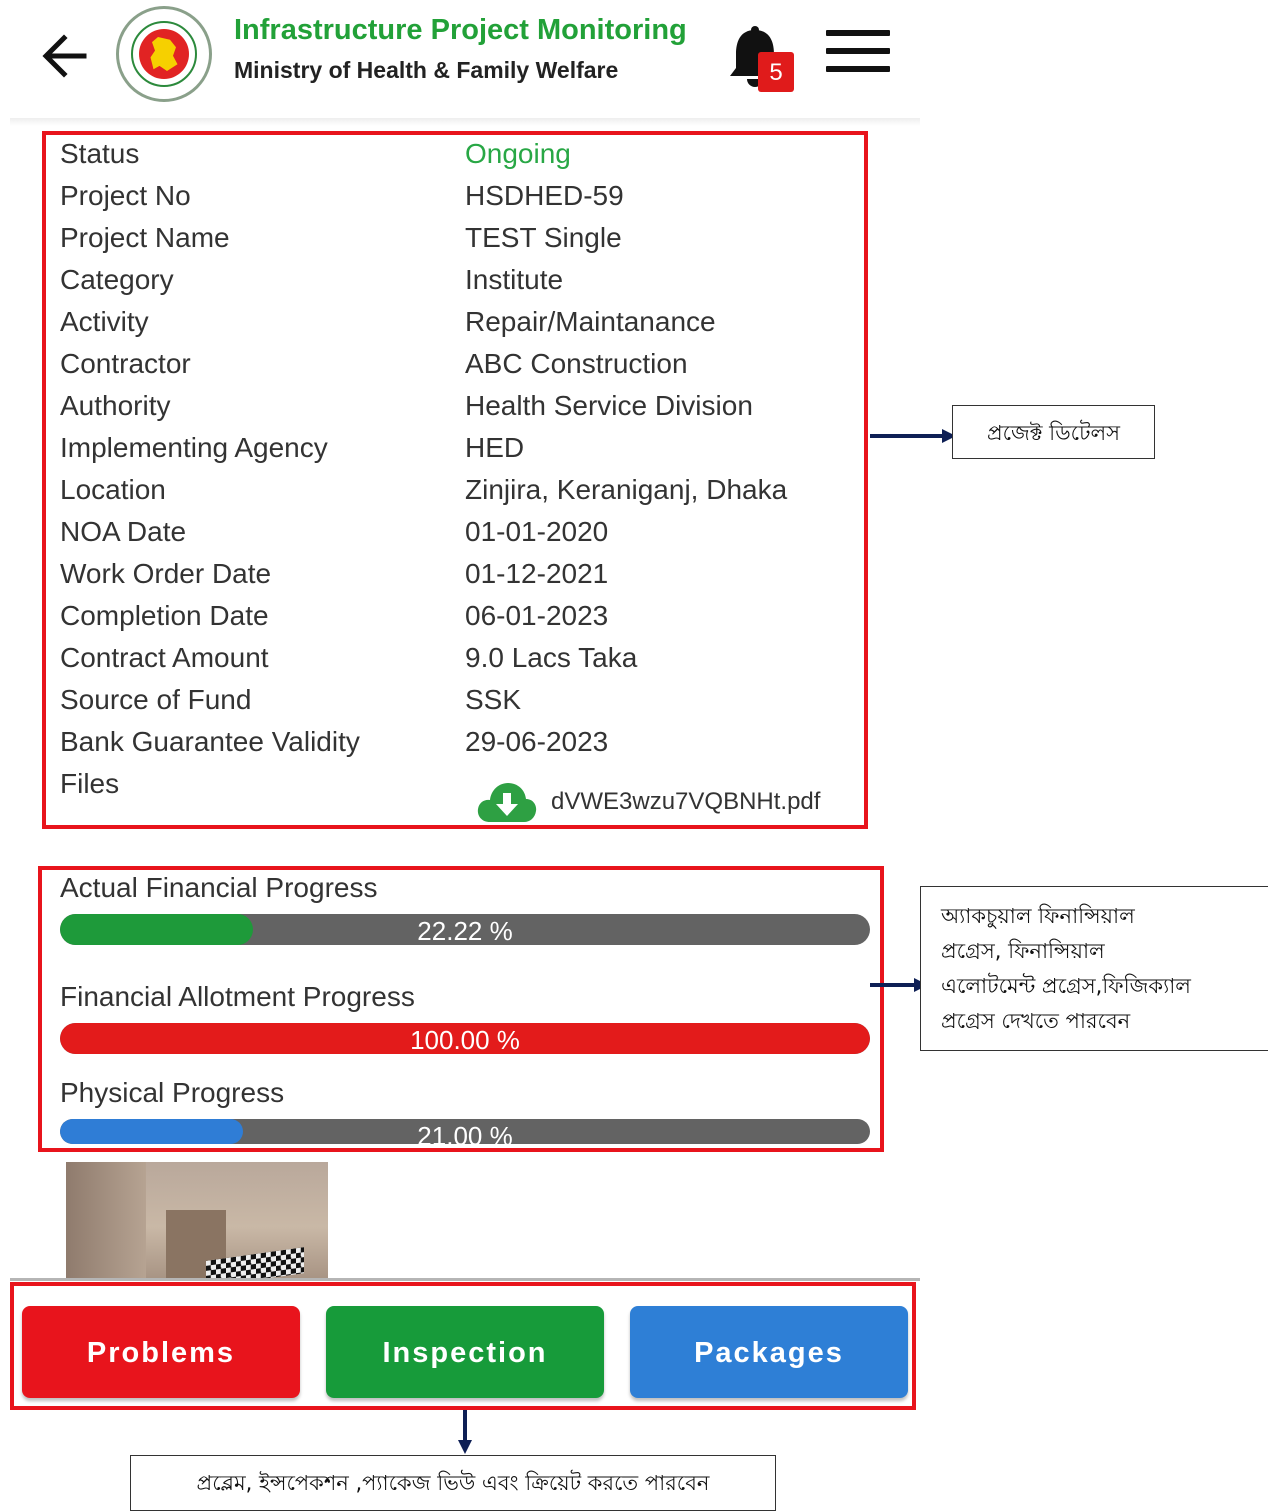 This screenshot has height=1511, width=1268. Describe the element at coordinates (145, 237) in the screenshot. I see `detail-label: Project Name` at that location.